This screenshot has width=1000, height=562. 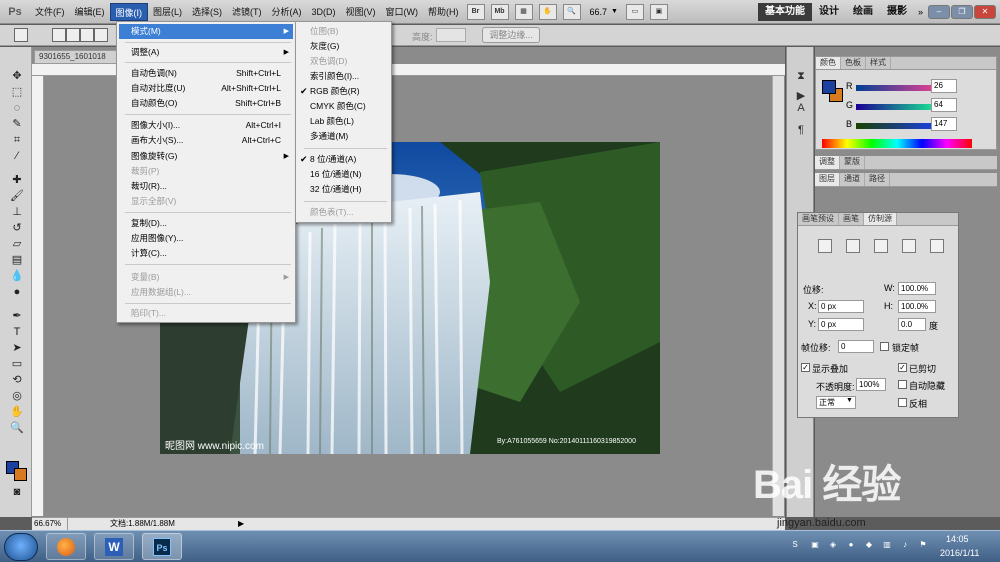 What do you see at coordinates (50, 12) in the screenshot?
I see `menu-file: 文件(F)` at bounding box center [50, 12].